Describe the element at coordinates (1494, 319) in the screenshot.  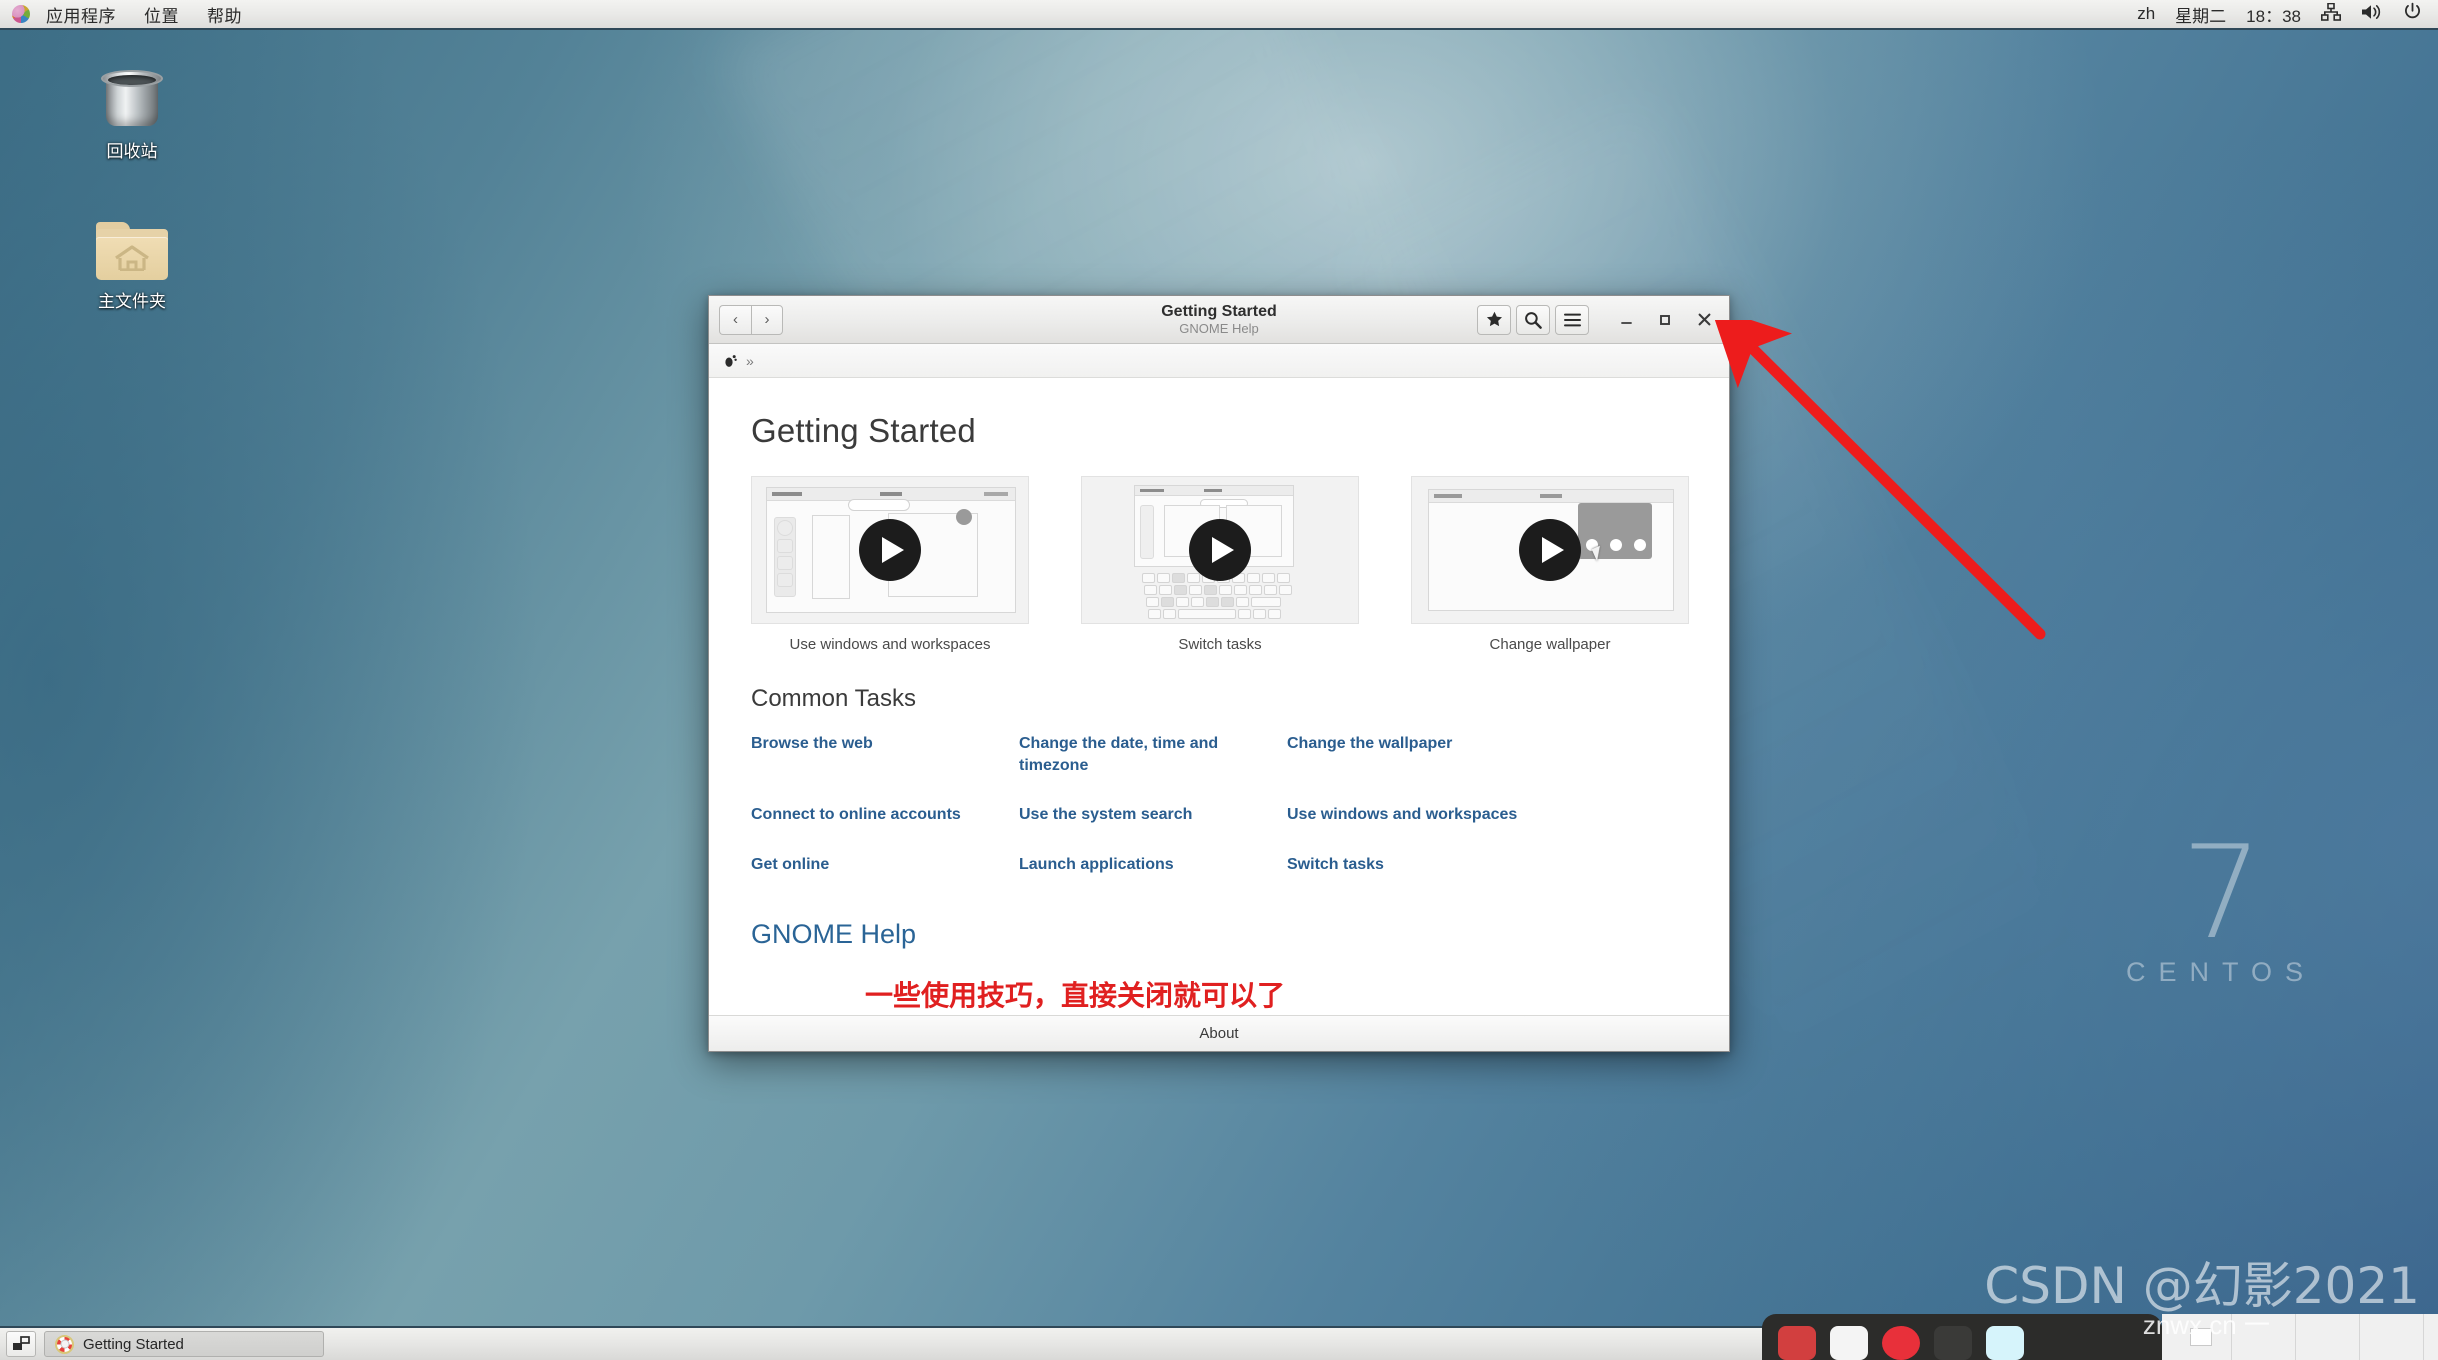
I see `bookmark-star-button` at that location.